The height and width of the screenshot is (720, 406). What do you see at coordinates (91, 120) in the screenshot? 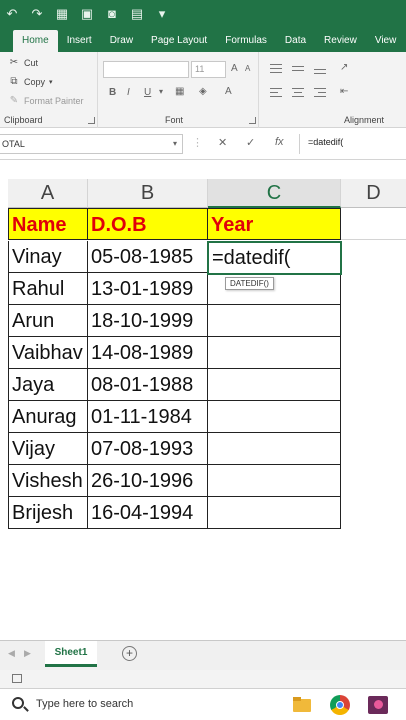
I see `clipboard-launcher-icon` at bounding box center [91, 120].